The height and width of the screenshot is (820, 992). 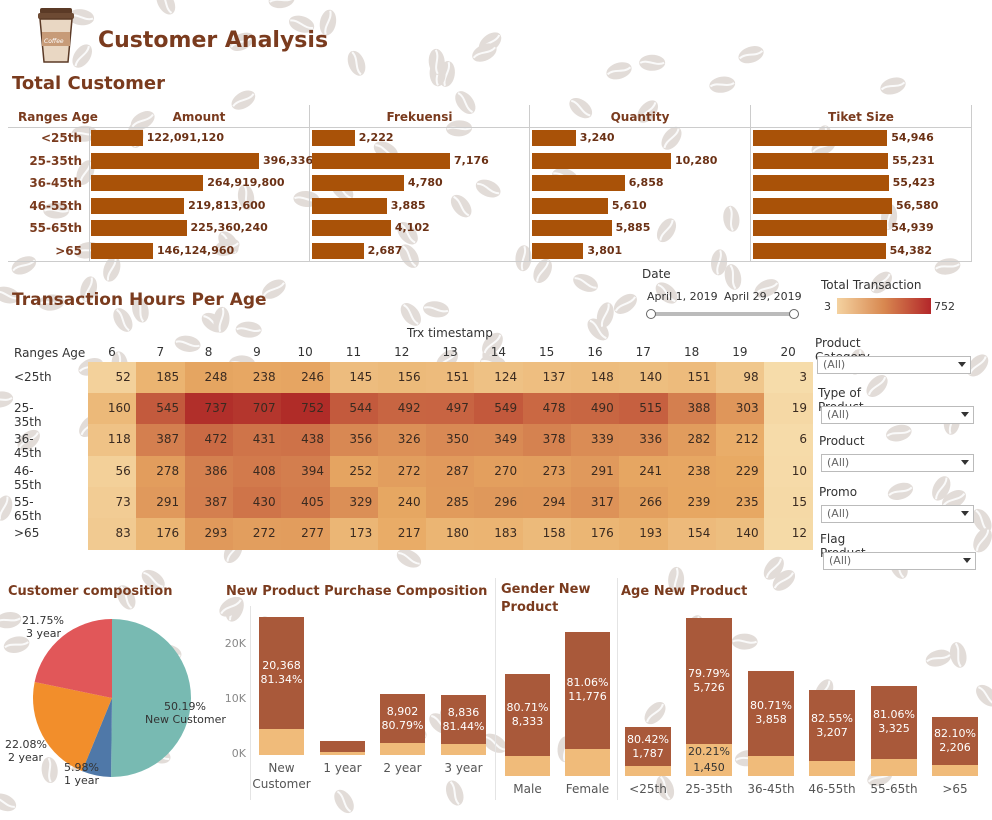 What do you see at coordinates (354, 409) in the screenshot?
I see `heatmap-cell: 544` at bounding box center [354, 409].